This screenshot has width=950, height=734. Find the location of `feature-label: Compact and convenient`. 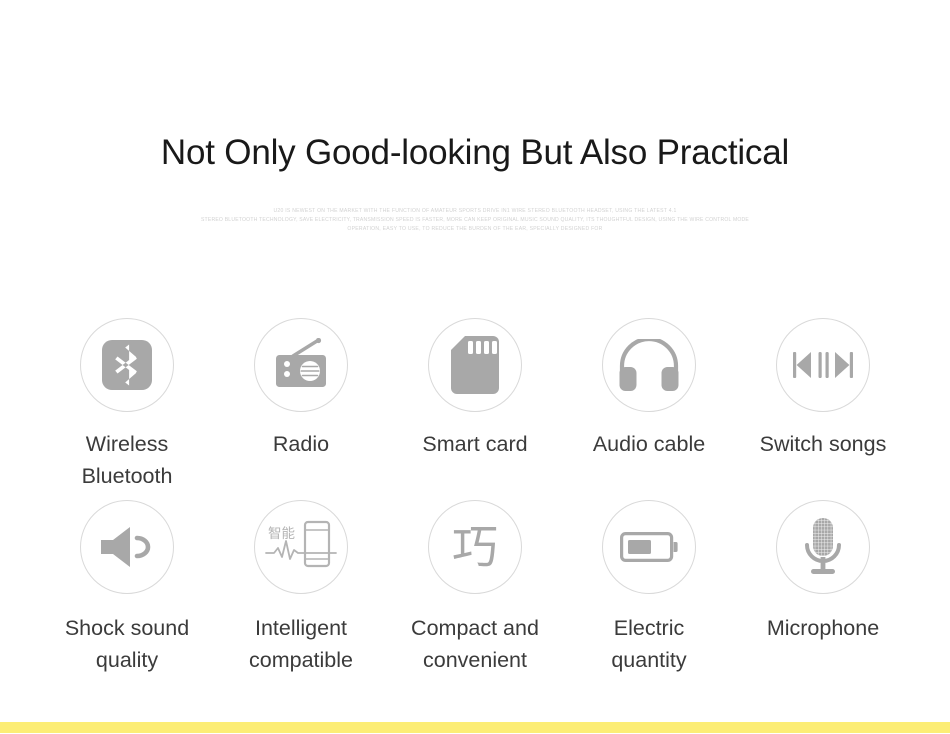

feature-label: Compact and convenient is located at coordinates (475, 644).